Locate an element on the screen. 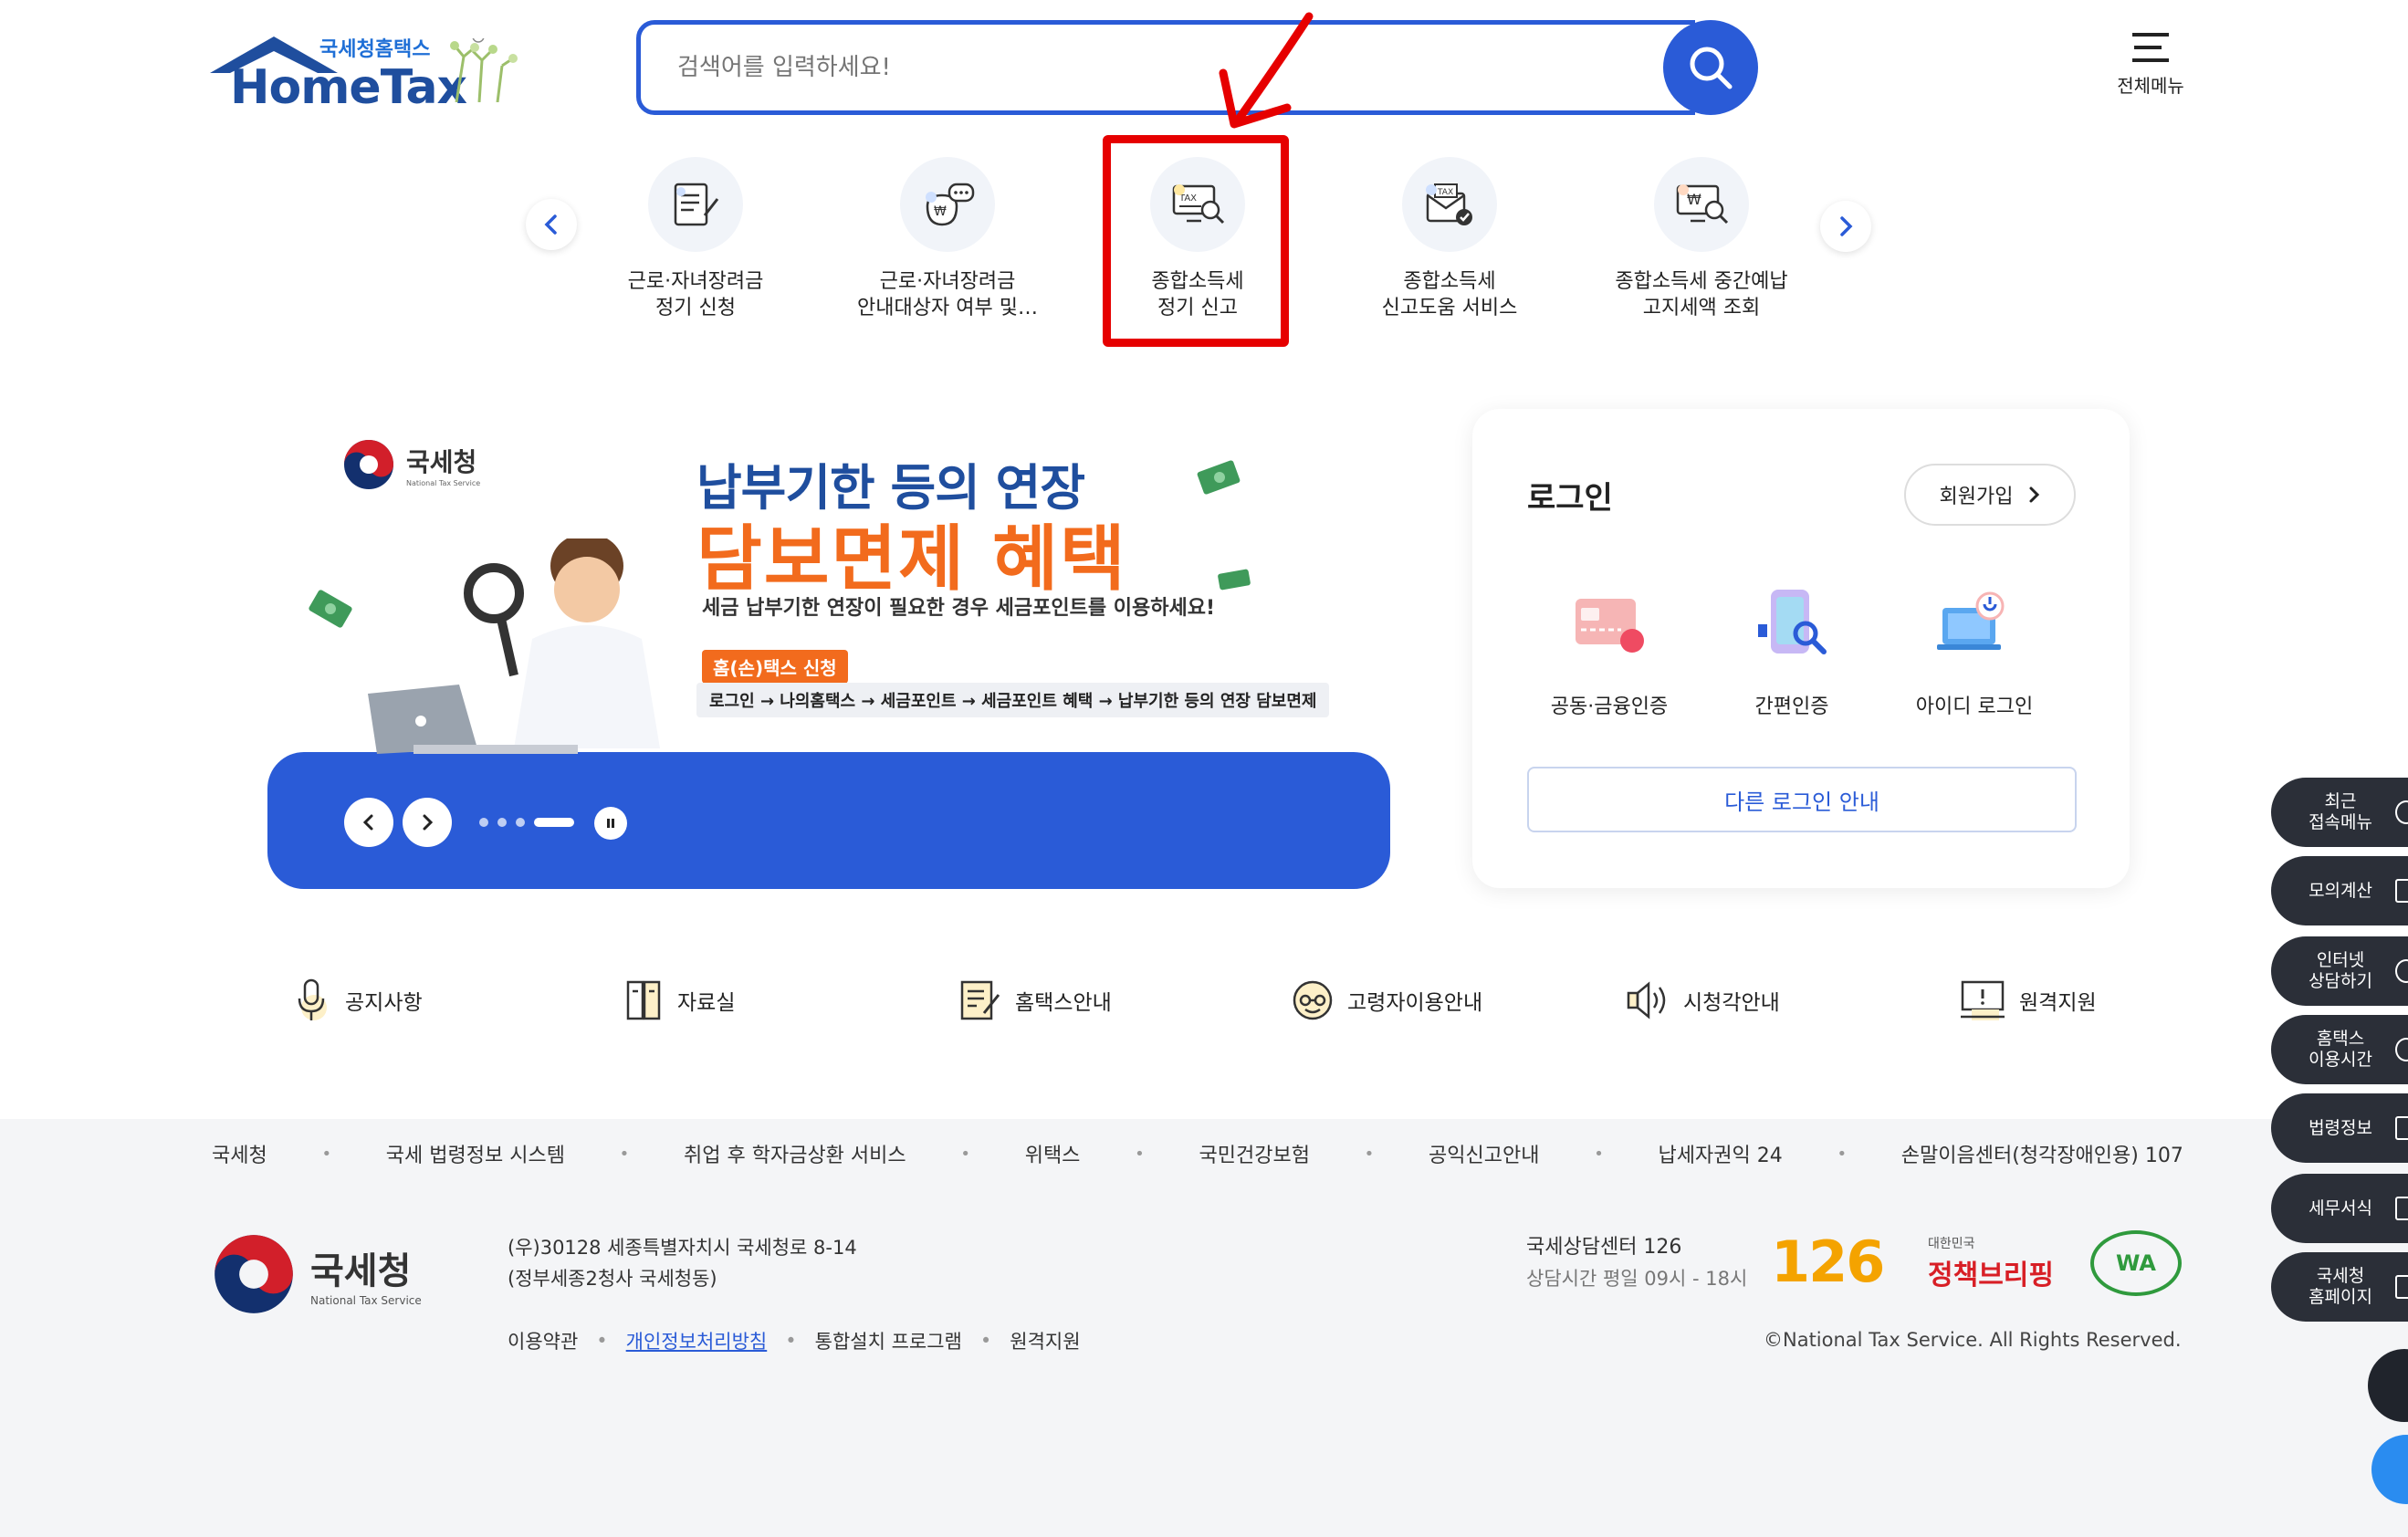 This screenshot has height=1537, width=2408. chevron-left-icon is located at coordinates (367, 822).